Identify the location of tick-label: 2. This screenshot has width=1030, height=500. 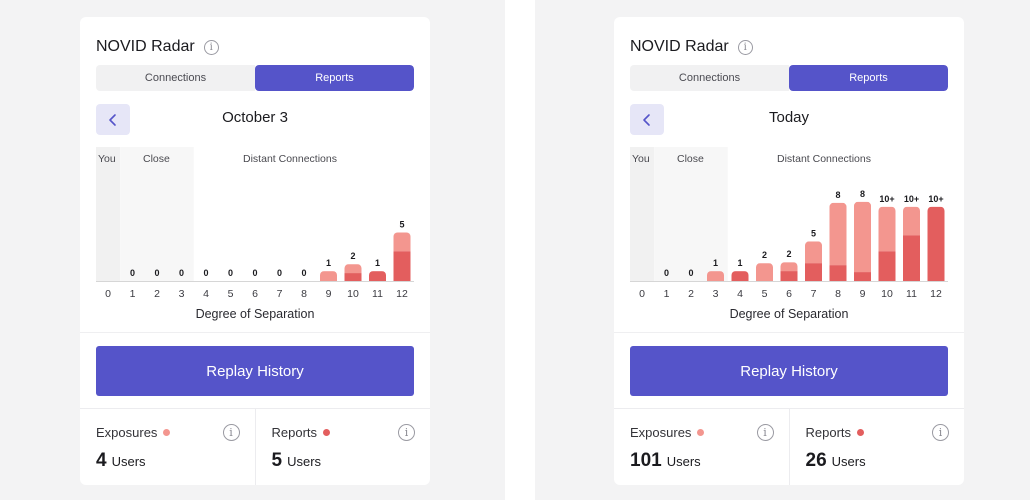
(157, 294).